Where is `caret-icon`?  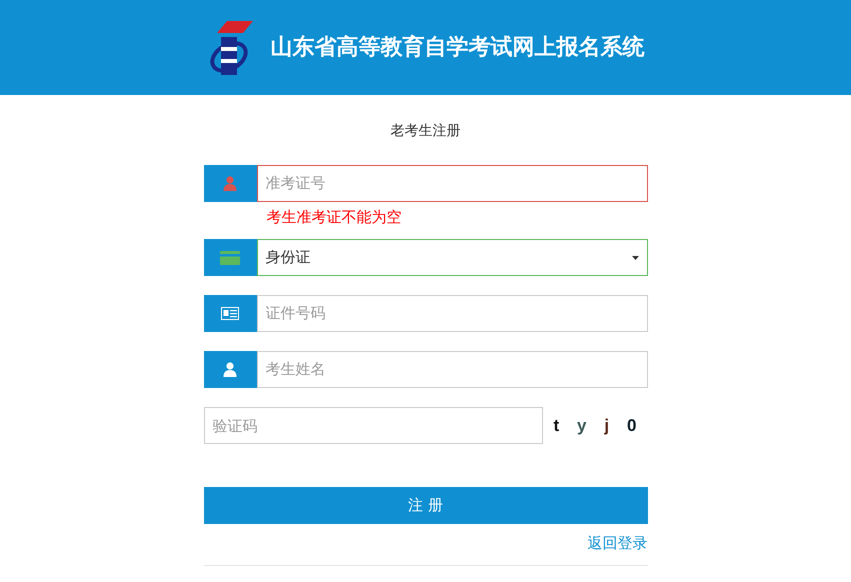
caret-icon is located at coordinates (635, 258).